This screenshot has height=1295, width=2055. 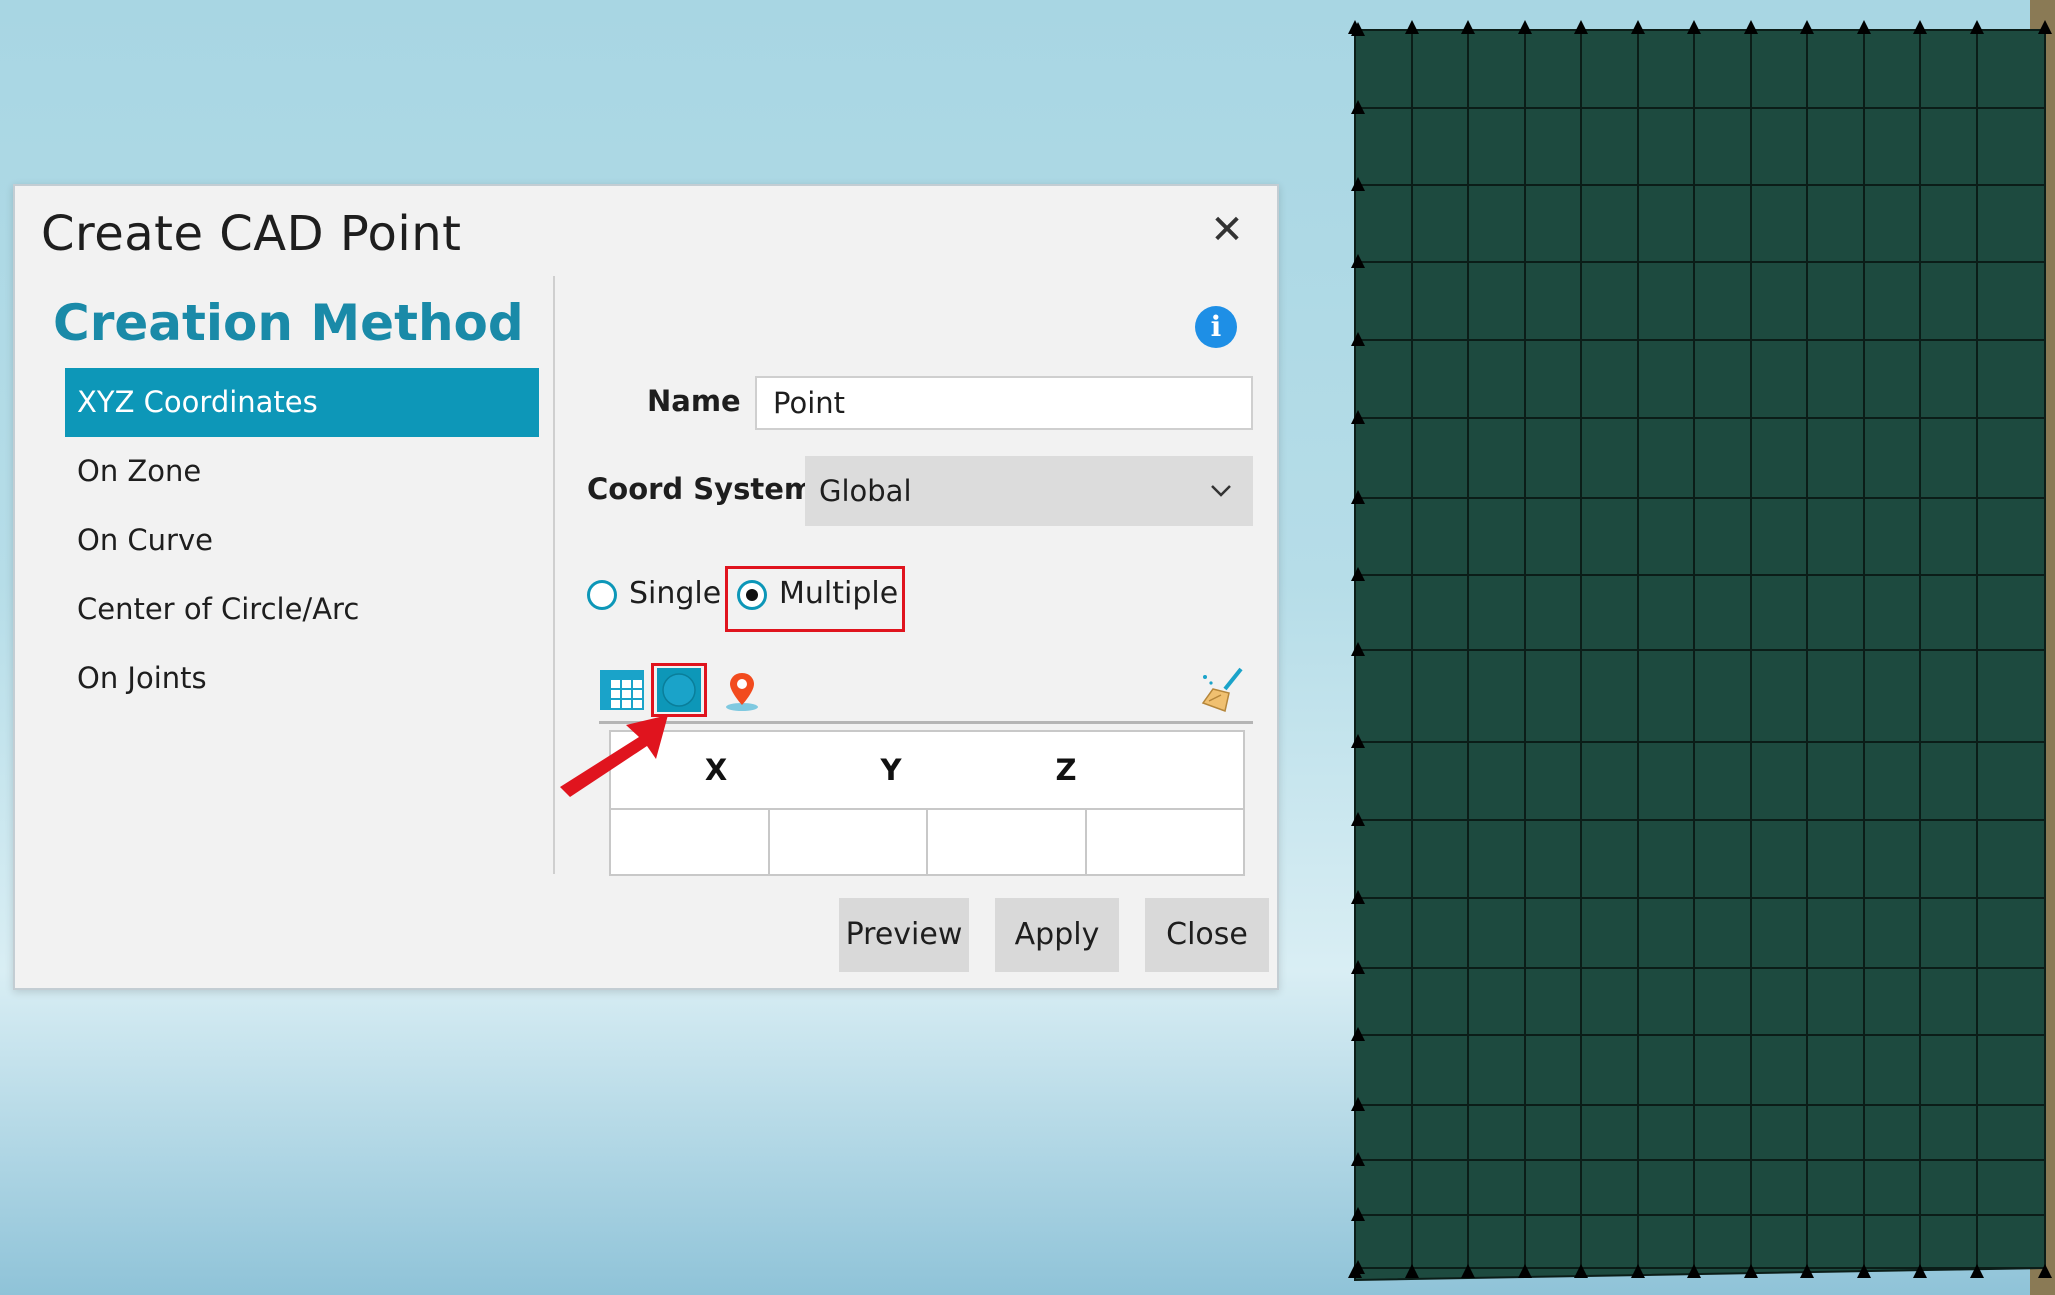 What do you see at coordinates (1216, 327) in the screenshot?
I see `info-icon: i` at bounding box center [1216, 327].